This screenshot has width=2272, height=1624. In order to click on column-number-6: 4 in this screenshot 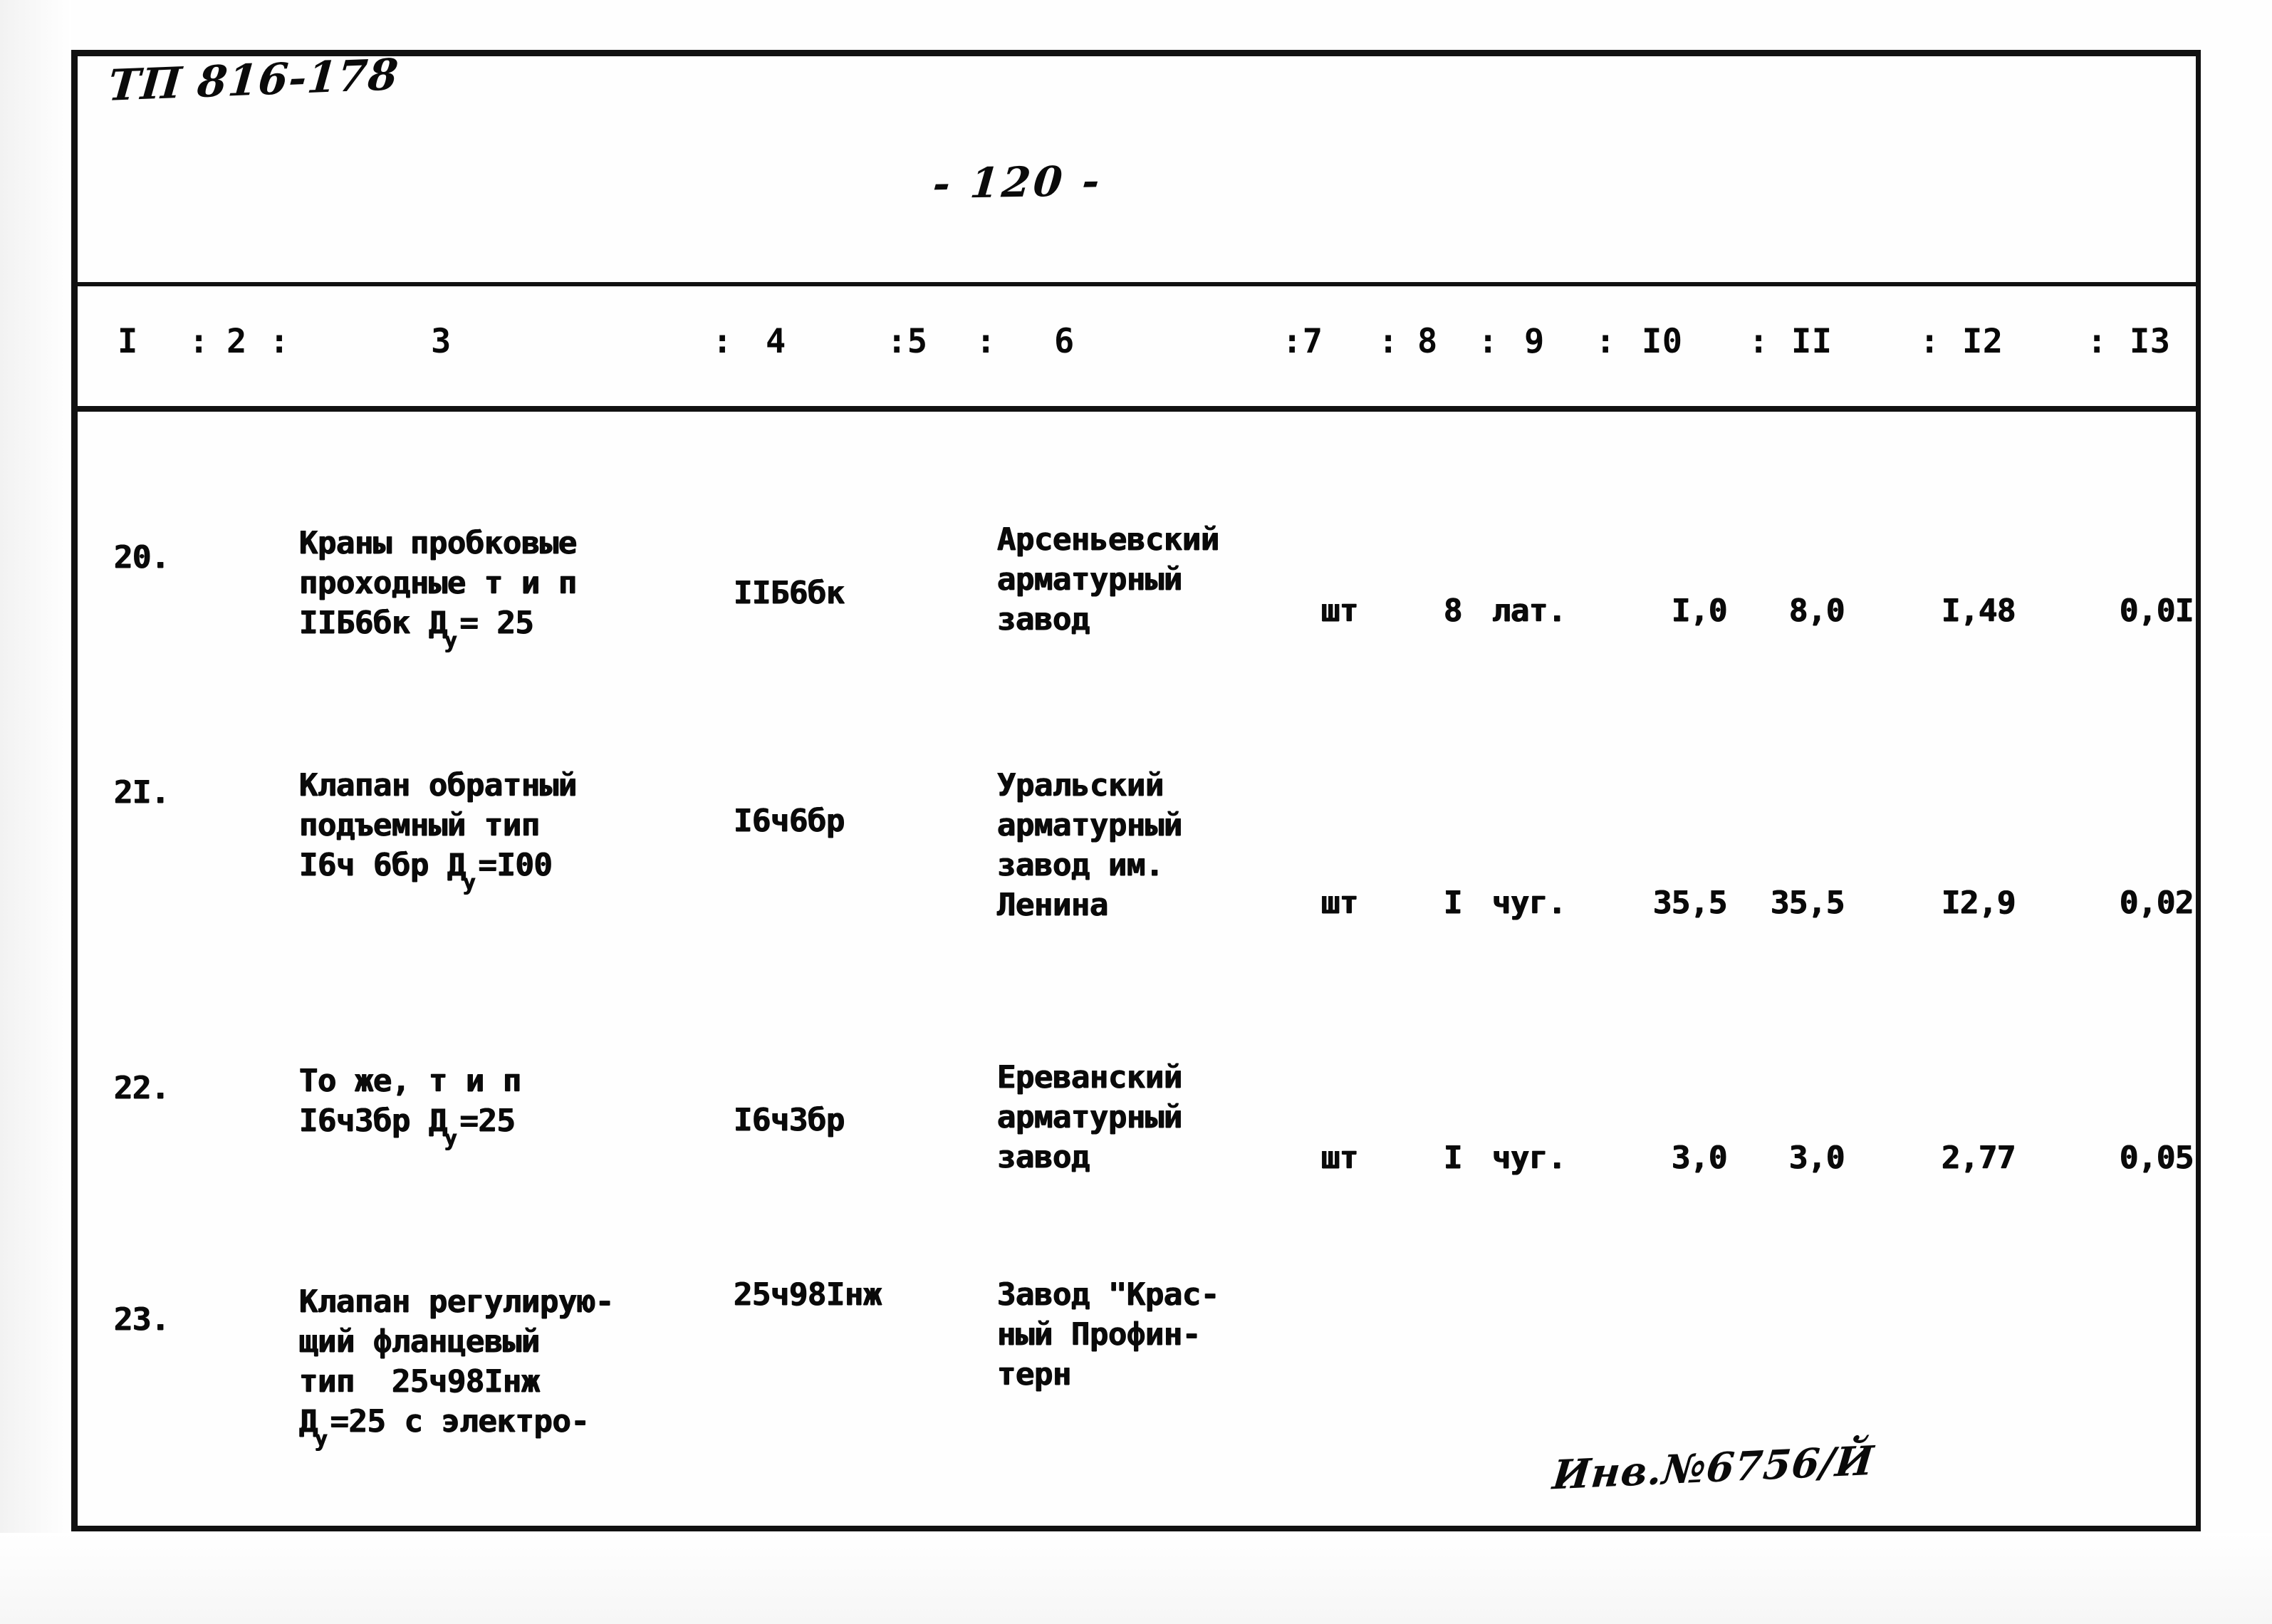, I will do `click(776, 341)`.